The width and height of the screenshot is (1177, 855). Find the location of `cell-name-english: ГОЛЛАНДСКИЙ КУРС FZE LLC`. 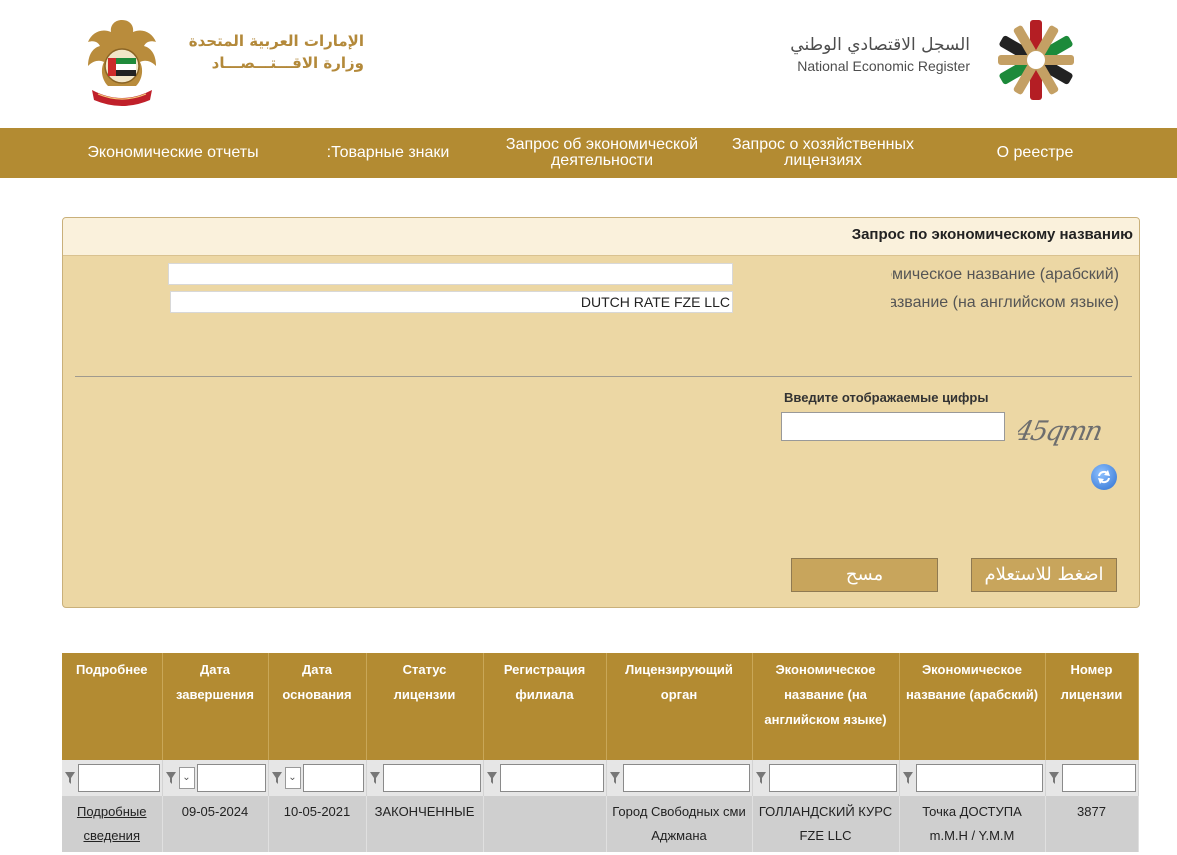

cell-name-english: ГОЛЛАНДСКИЙ КУРС FZE LLC is located at coordinates (826, 824).